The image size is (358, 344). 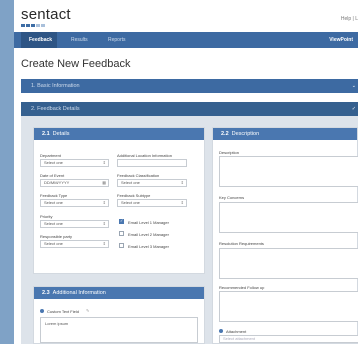 What do you see at coordinates (353, 109) in the screenshot?
I see `checkmark-icon: ✓` at bounding box center [353, 109].